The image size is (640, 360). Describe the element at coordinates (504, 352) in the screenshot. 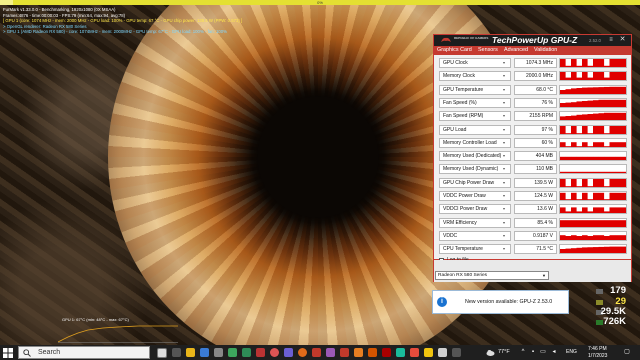

I see `weather-temperature: 77°F` at that location.